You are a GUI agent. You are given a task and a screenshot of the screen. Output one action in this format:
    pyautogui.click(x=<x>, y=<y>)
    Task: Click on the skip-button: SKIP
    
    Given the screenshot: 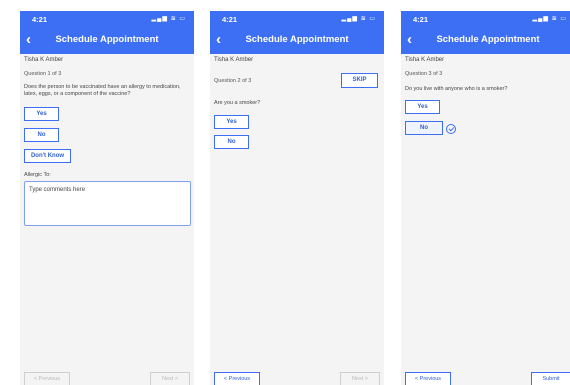 What is the action you would take?
    pyautogui.click(x=359, y=80)
    